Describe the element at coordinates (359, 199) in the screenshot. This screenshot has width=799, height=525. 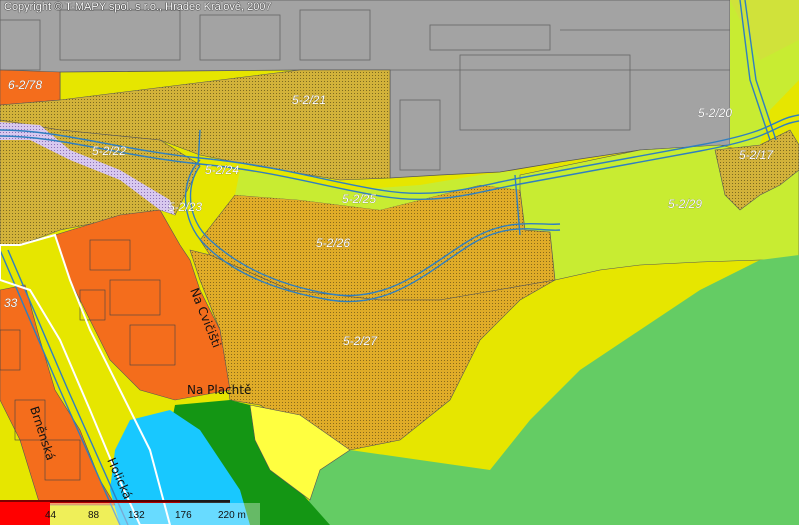
I see `label-parcel-5-2-25: 5-2/25` at that location.